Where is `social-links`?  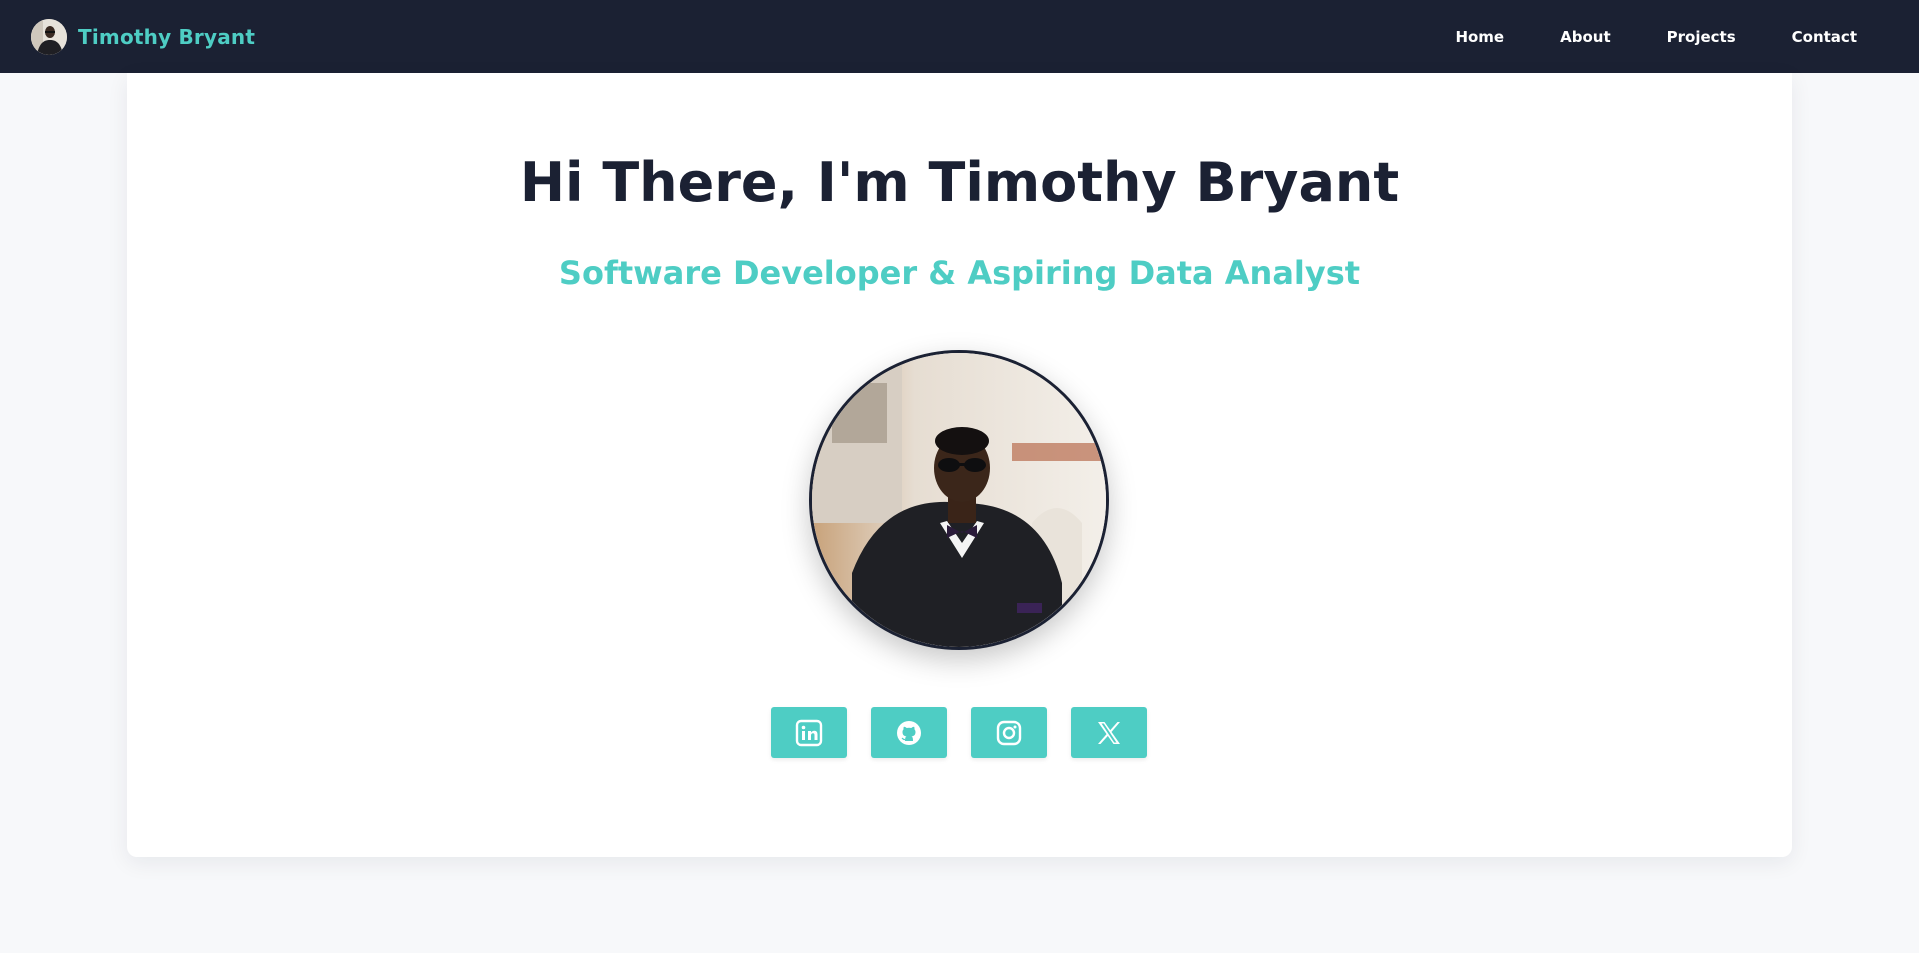
social-links is located at coordinates (959, 732).